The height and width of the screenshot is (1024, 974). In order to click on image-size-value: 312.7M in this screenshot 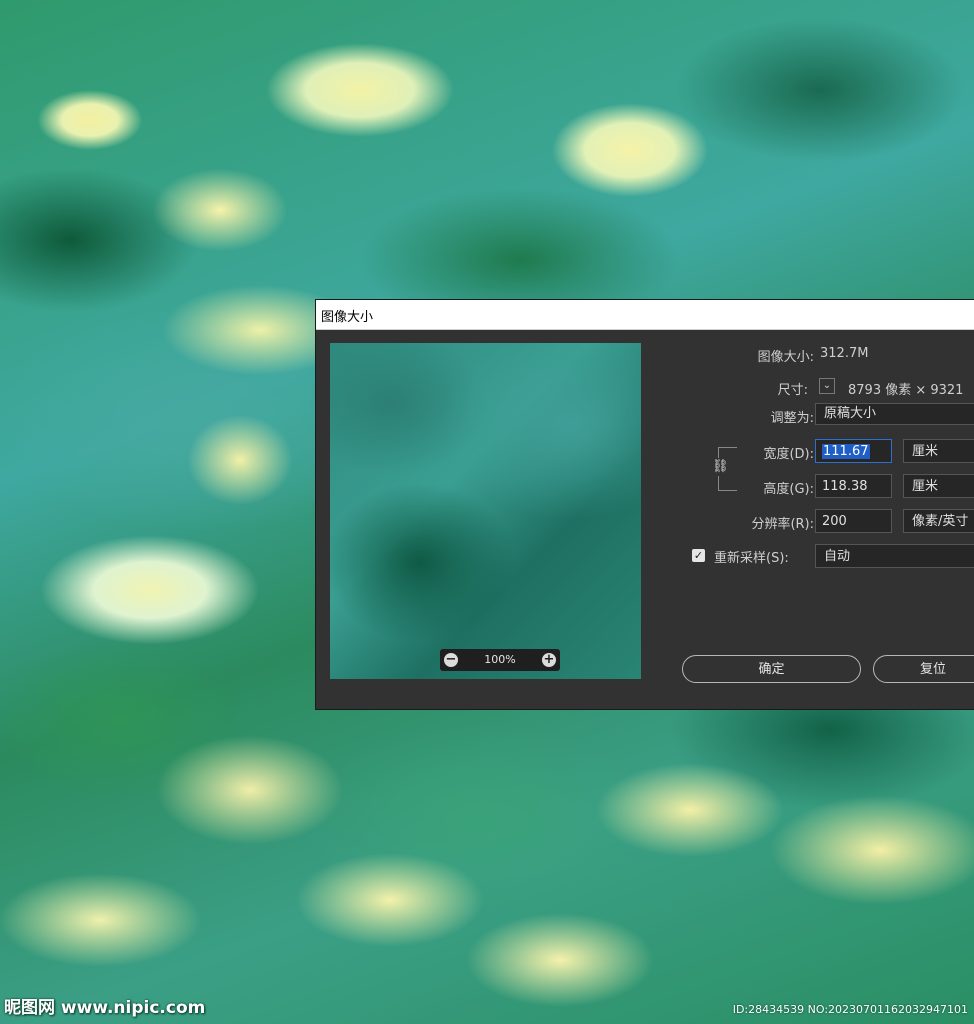, I will do `click(844, 353)`.